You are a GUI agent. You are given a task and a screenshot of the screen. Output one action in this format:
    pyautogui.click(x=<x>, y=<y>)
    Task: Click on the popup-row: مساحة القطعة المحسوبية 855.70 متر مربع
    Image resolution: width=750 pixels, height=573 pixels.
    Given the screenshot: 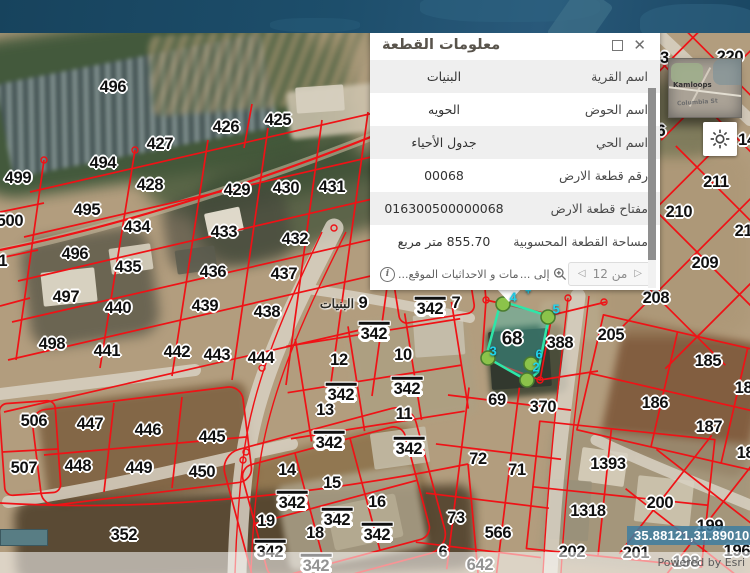 What is the action you would take?
    pyautogui.click(x=515, y=241)
    